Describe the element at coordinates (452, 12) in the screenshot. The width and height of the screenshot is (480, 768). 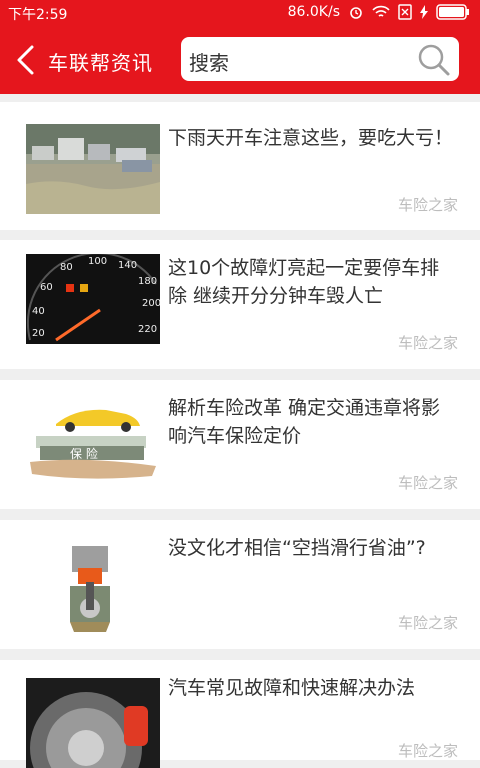
I see `battery-icon` at that location.